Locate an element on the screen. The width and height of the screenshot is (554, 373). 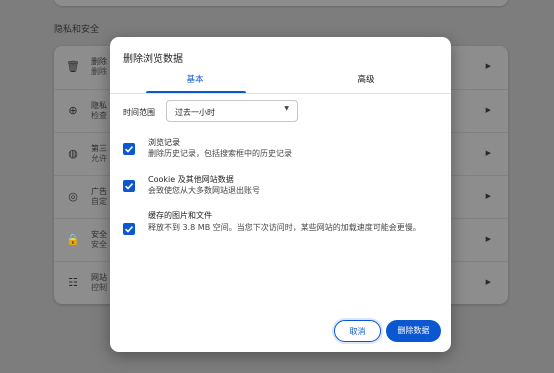
section-title: 隐私和安全 is located at coordinates (77, 30).